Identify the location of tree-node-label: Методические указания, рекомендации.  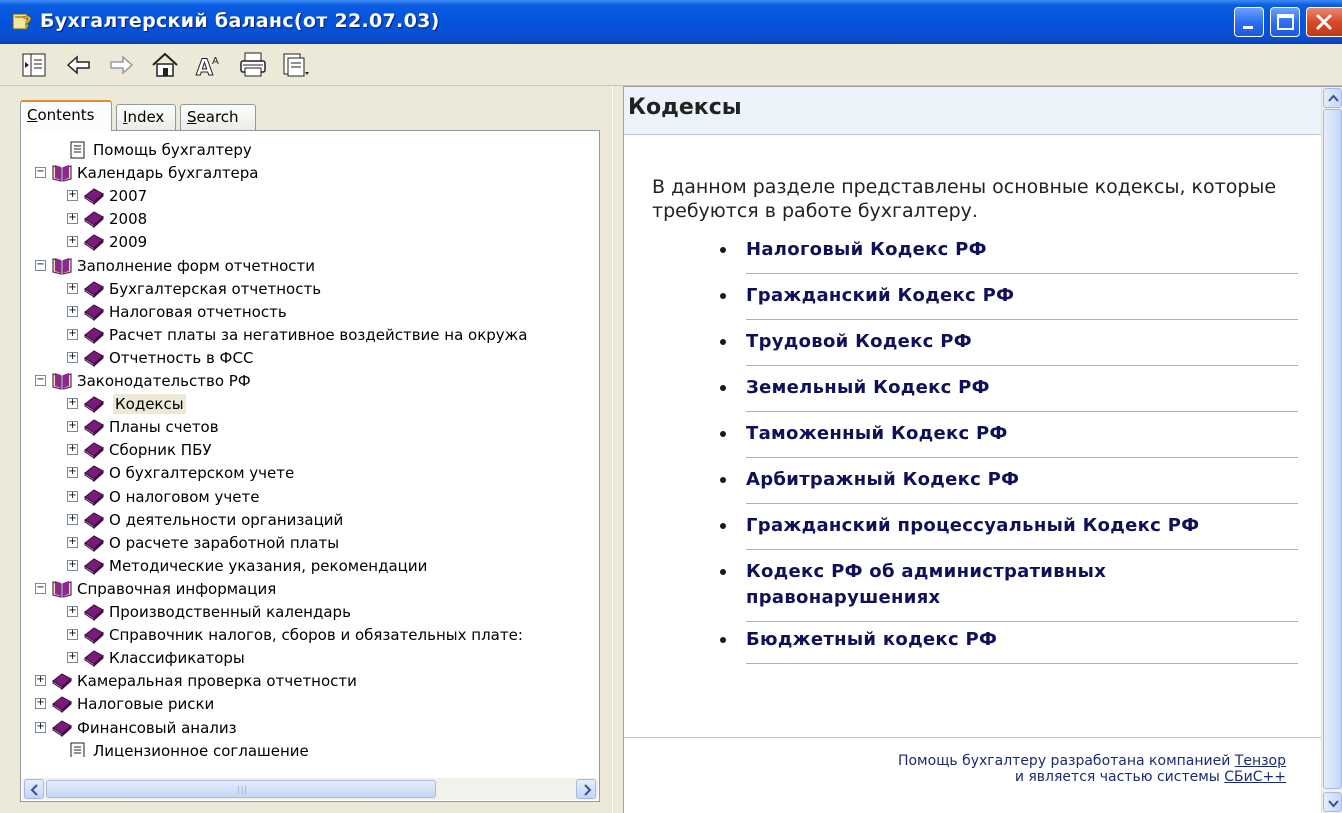
(268, 566).